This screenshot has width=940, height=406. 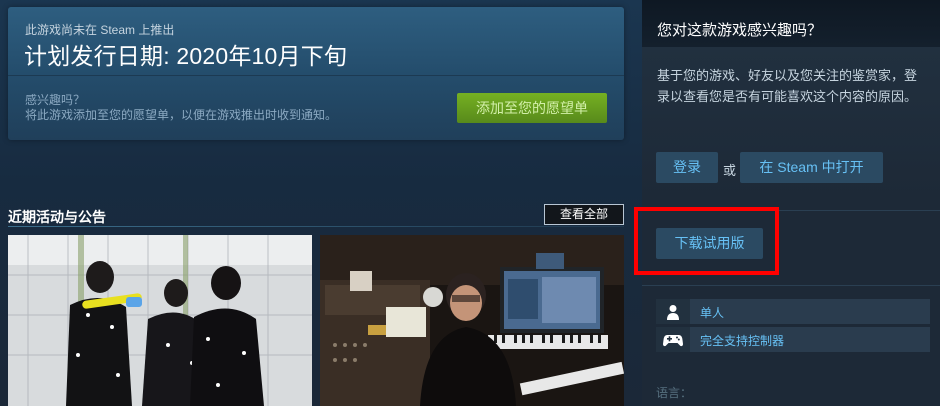 I want to click on languages-label: 语言：, so click(x=674, y=393).